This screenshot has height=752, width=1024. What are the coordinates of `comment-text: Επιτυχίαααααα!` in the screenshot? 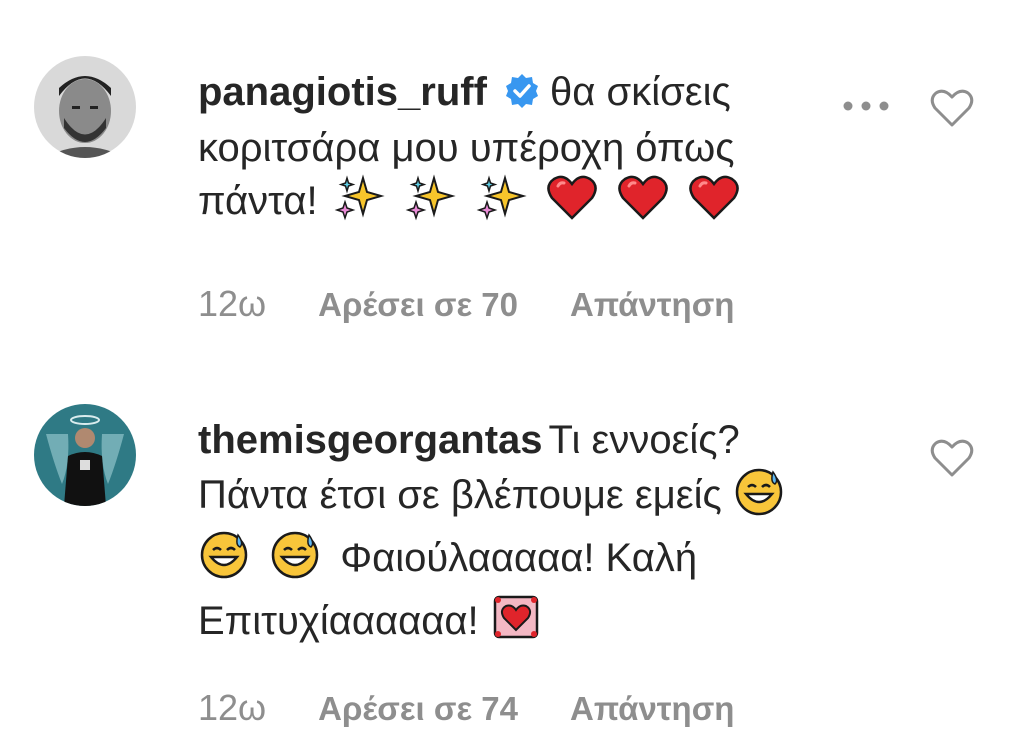 It's located at (338, 621).